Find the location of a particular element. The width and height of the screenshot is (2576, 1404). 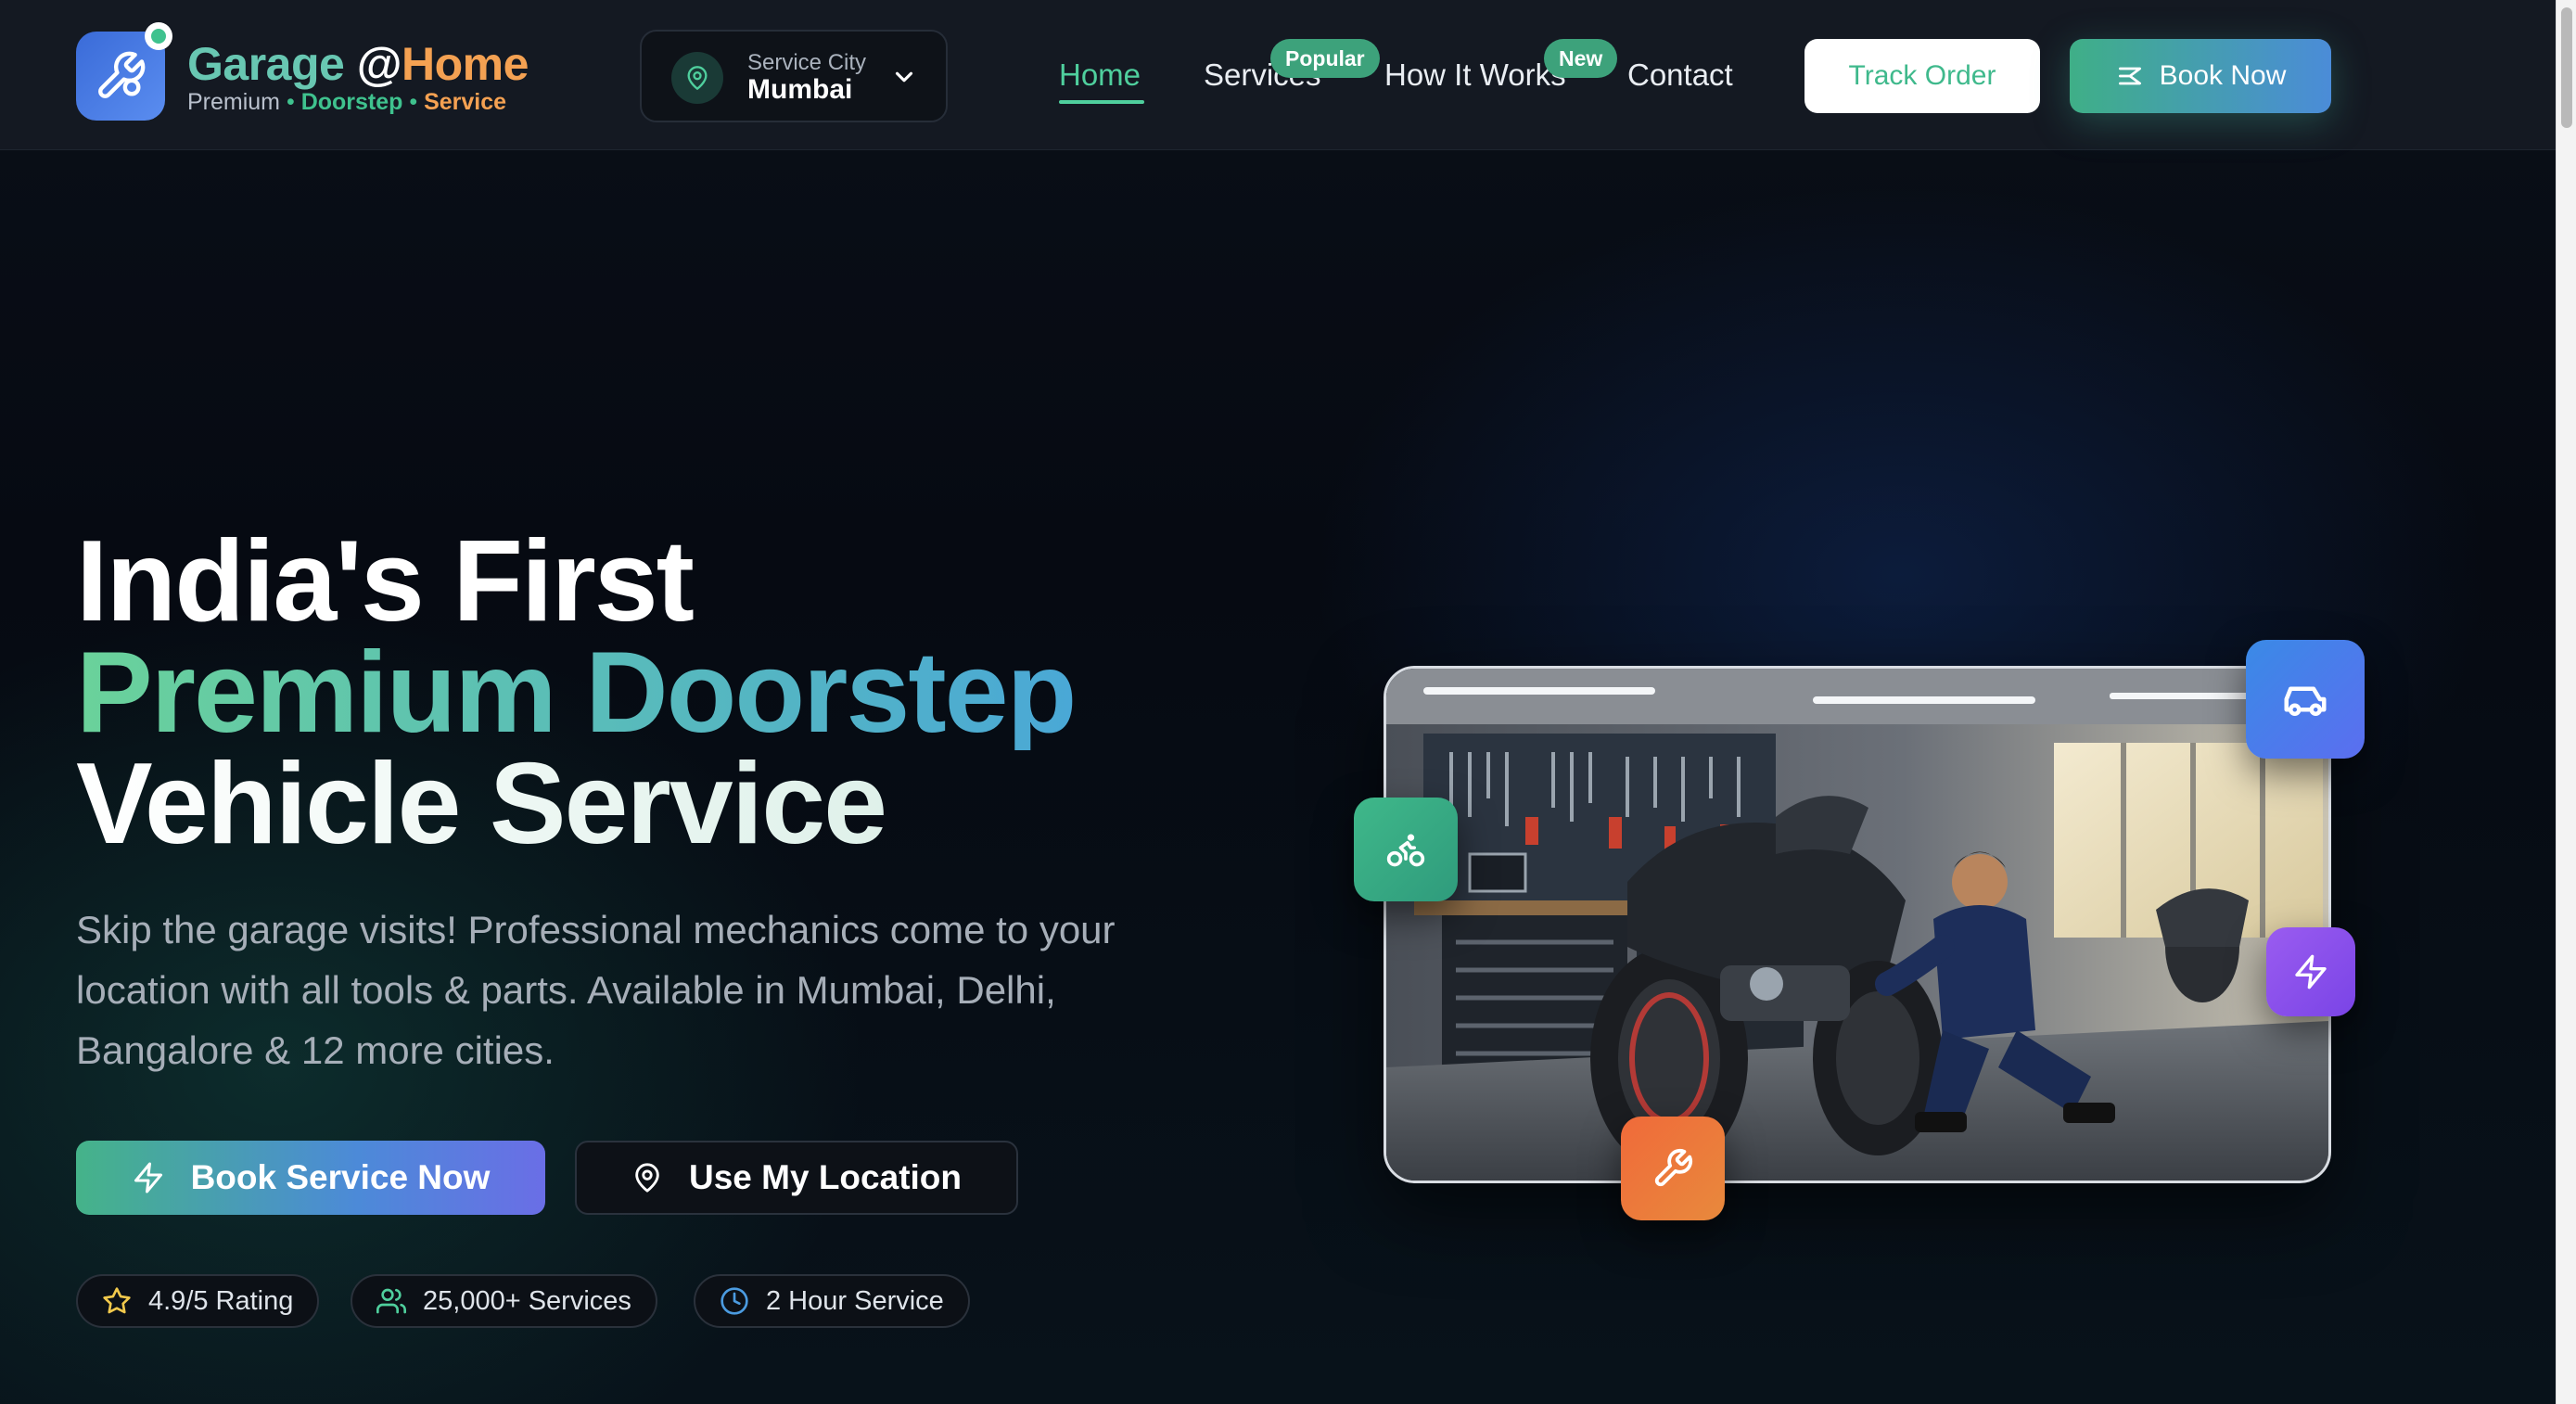

use-my-location-label: Use My Location is located at coordinates (826, 1177).